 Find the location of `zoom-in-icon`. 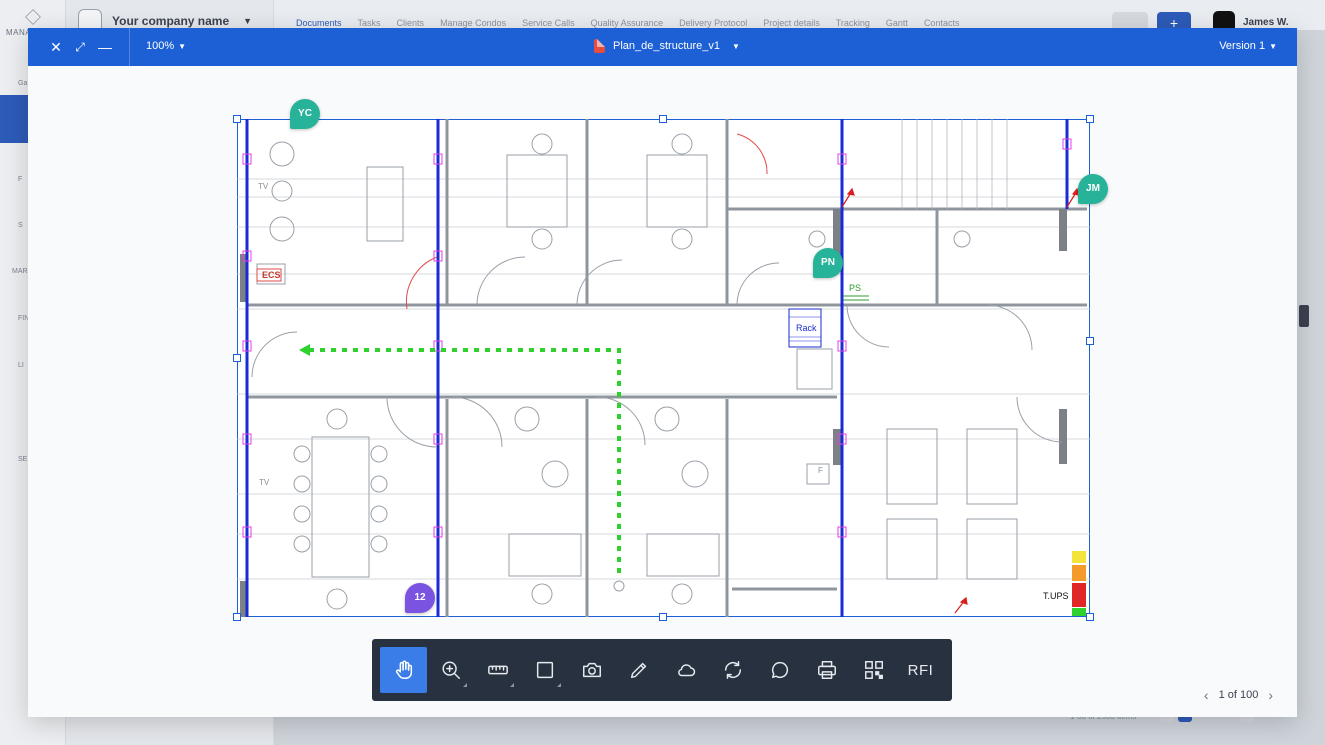

zoom-in-icon is located at coordinates (450, 670).